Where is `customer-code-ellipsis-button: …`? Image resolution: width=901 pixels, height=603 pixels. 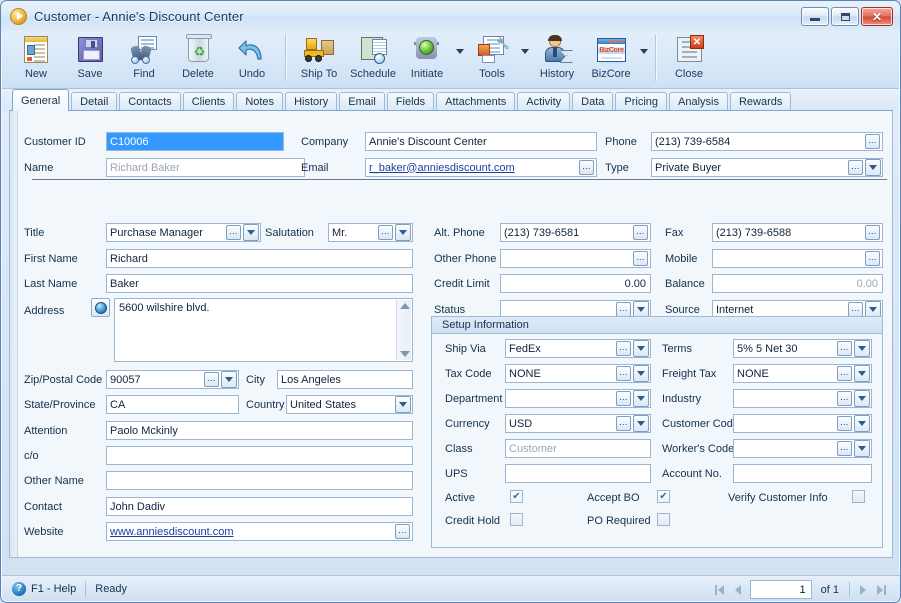 customer-code-ellipsis-button: … is located at coordinates (844, 423).